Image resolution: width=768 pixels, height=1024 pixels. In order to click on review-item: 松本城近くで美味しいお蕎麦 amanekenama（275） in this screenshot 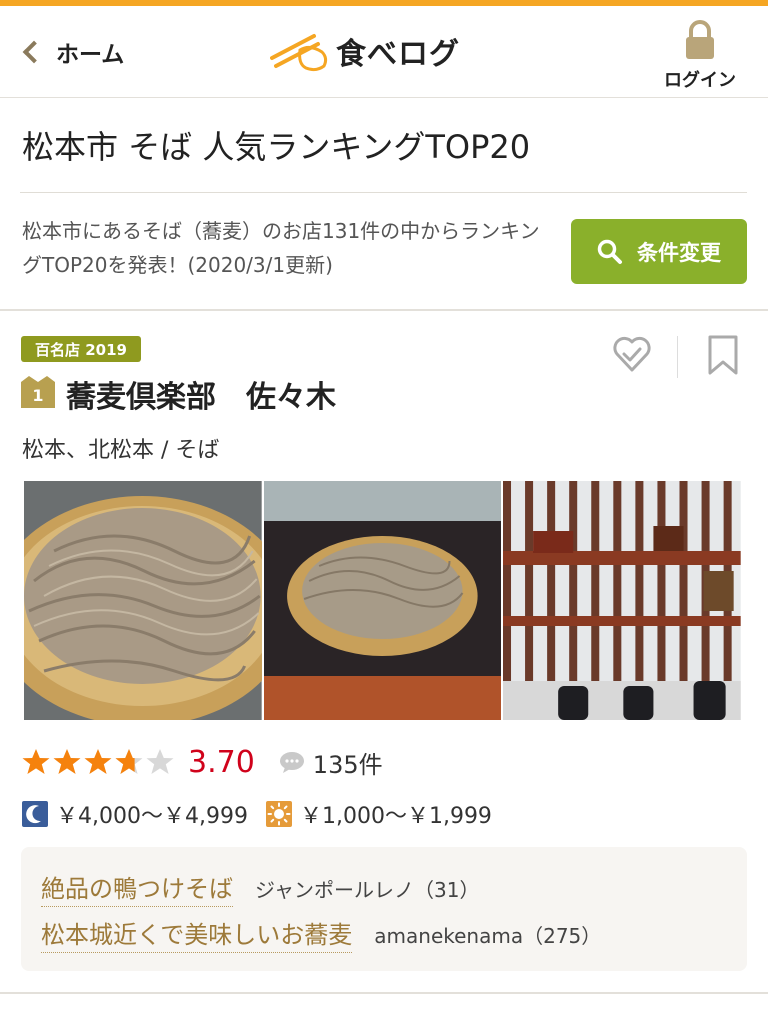, I will do `click(321, 934)`.